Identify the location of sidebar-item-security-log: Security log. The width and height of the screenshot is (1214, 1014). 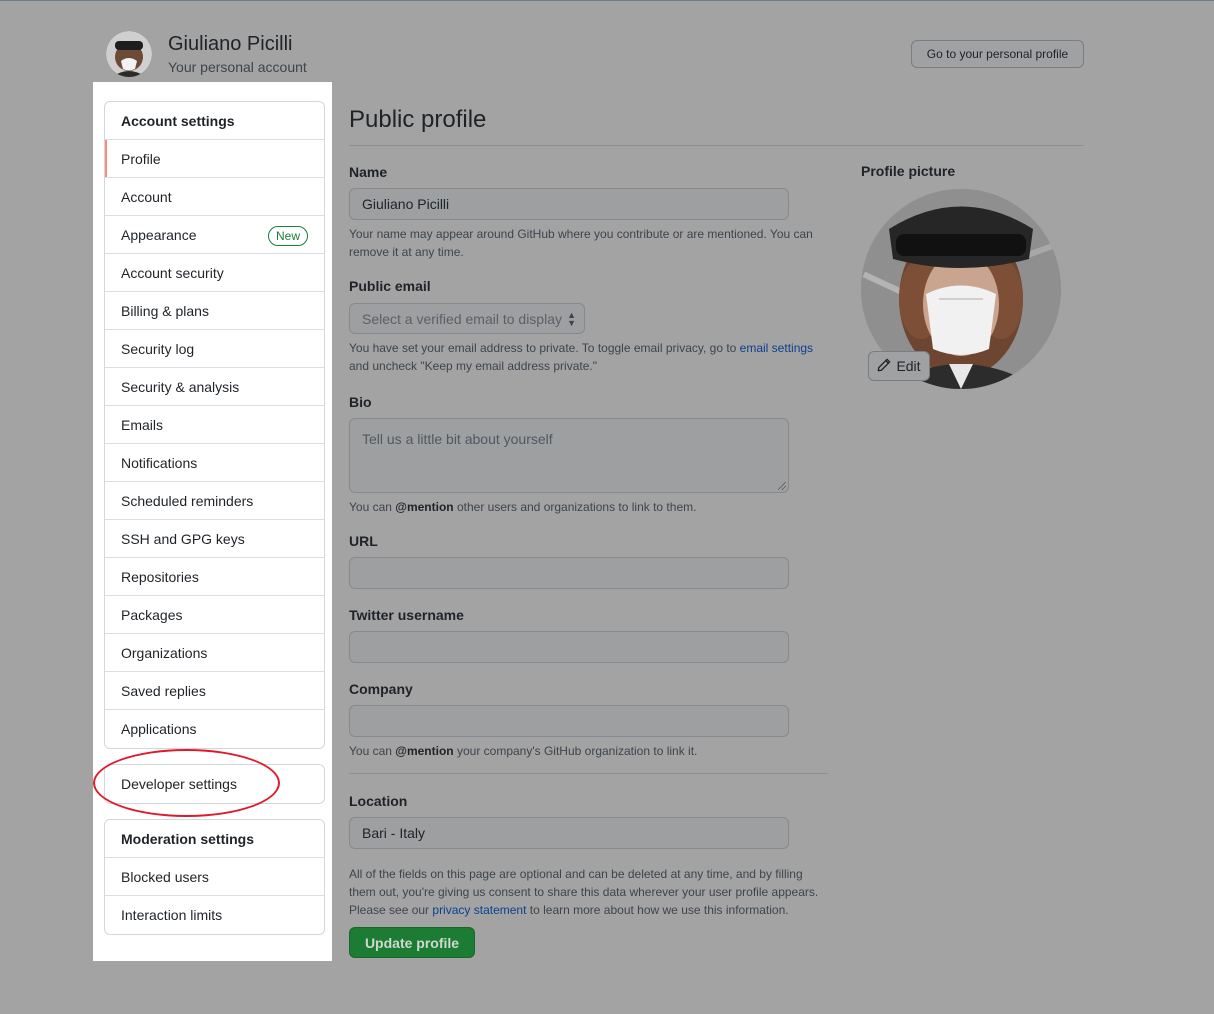
(214, 349).